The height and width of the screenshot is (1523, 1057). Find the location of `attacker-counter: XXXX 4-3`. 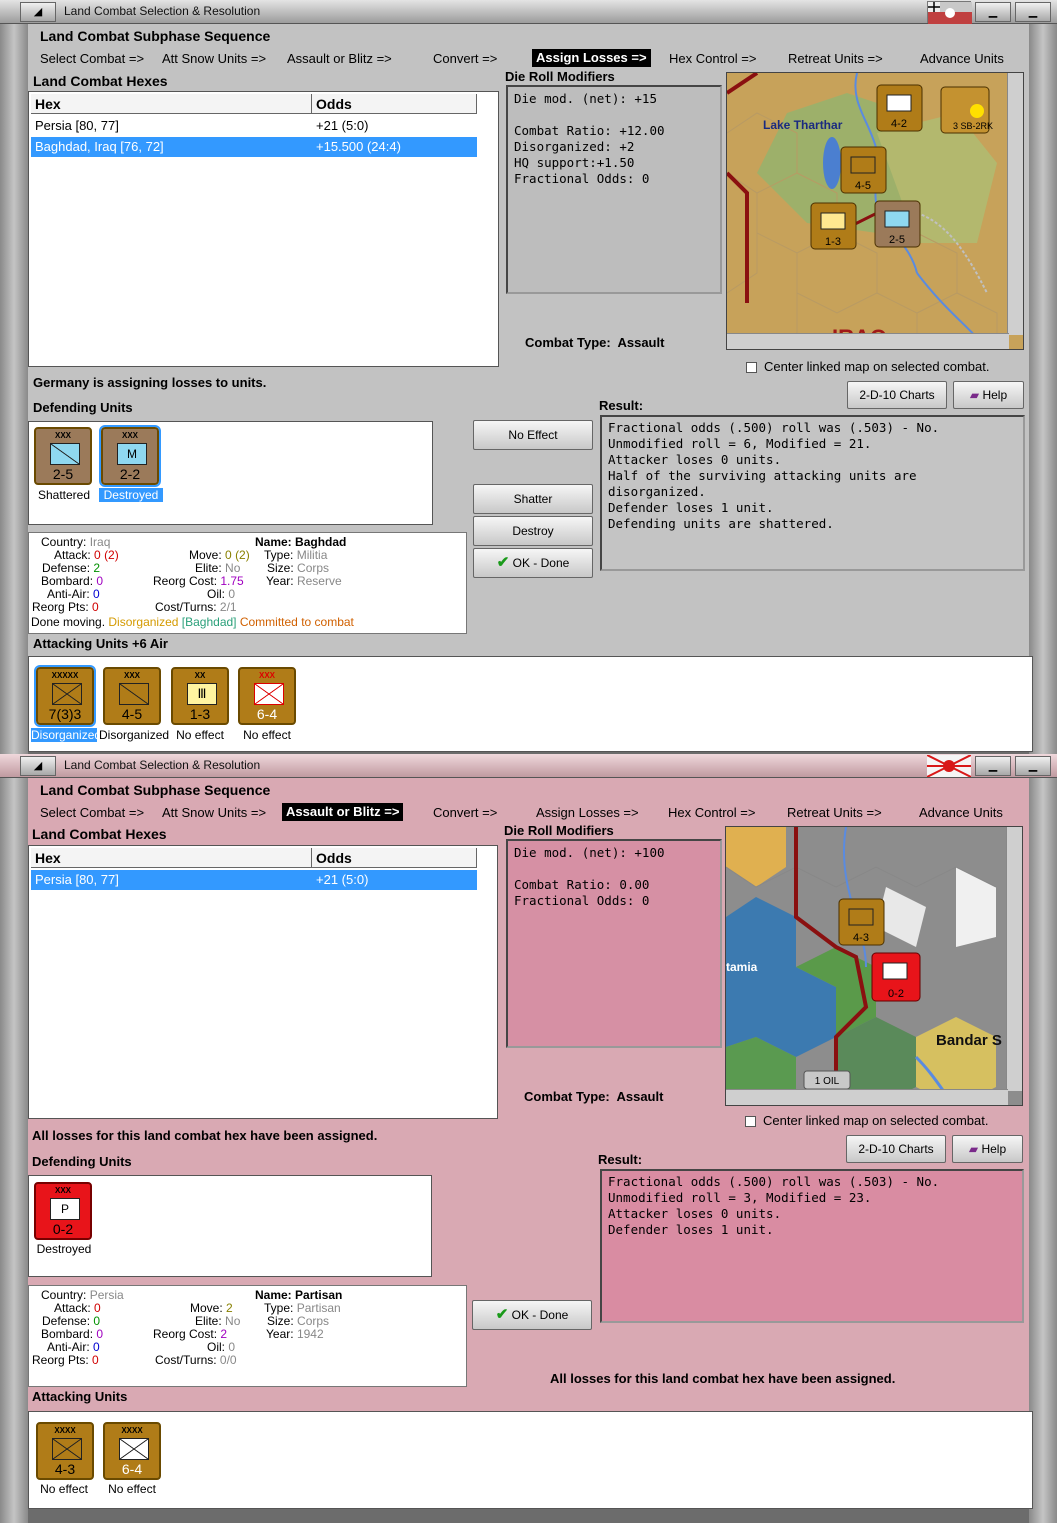

attacker-counter: XXXX 4-3 is located at coordinates (65, 1451).